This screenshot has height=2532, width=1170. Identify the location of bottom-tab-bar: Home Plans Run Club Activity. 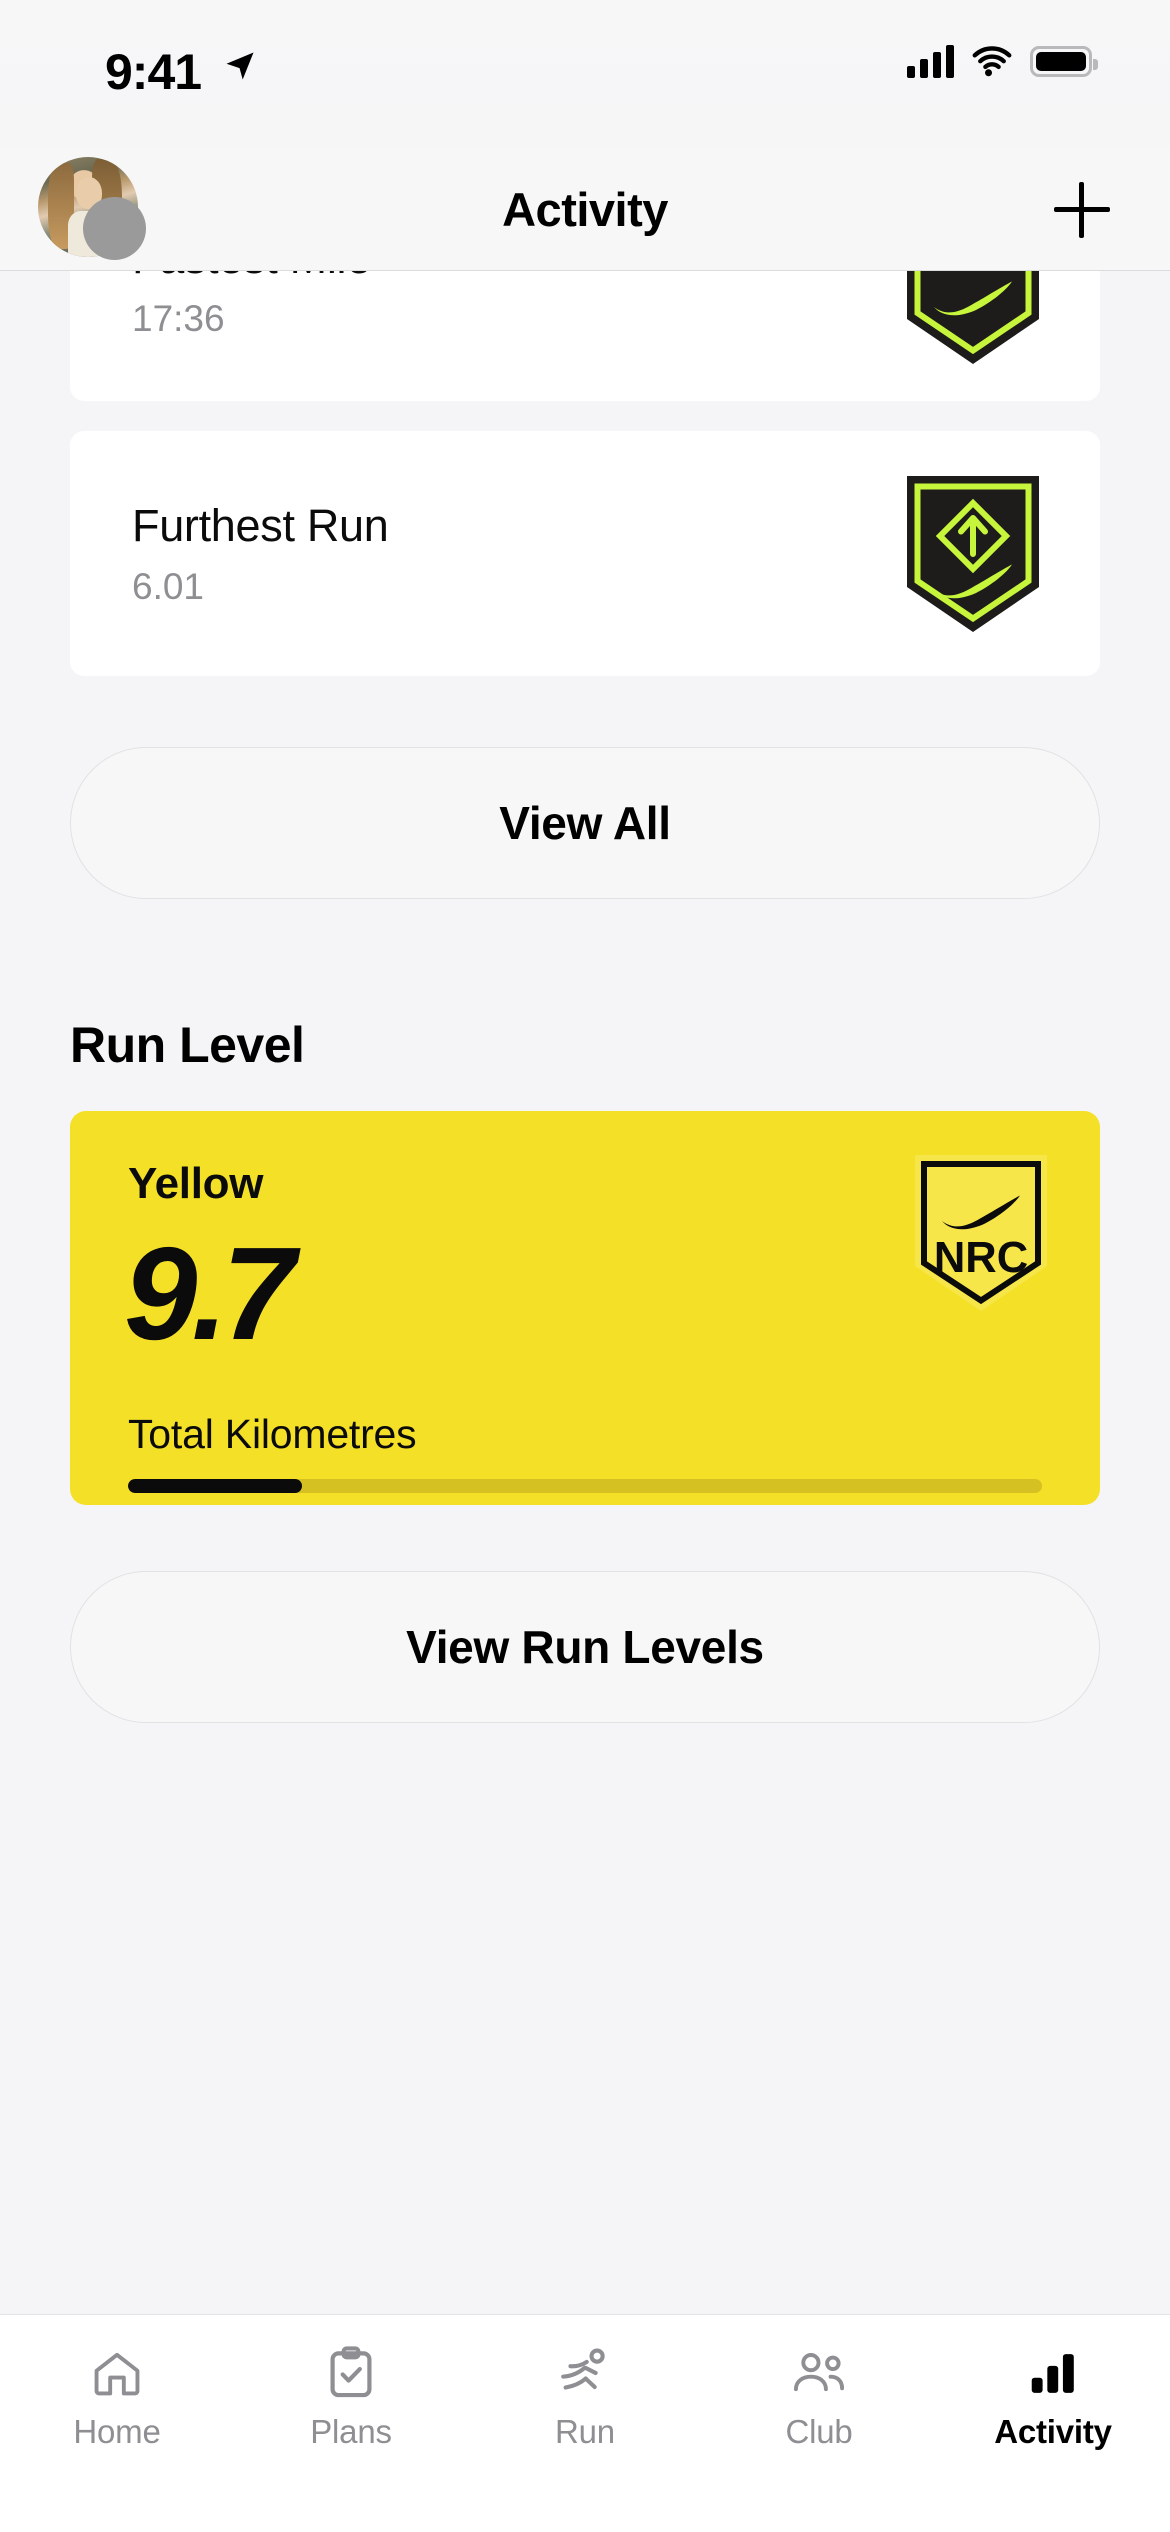
(585, 2423).